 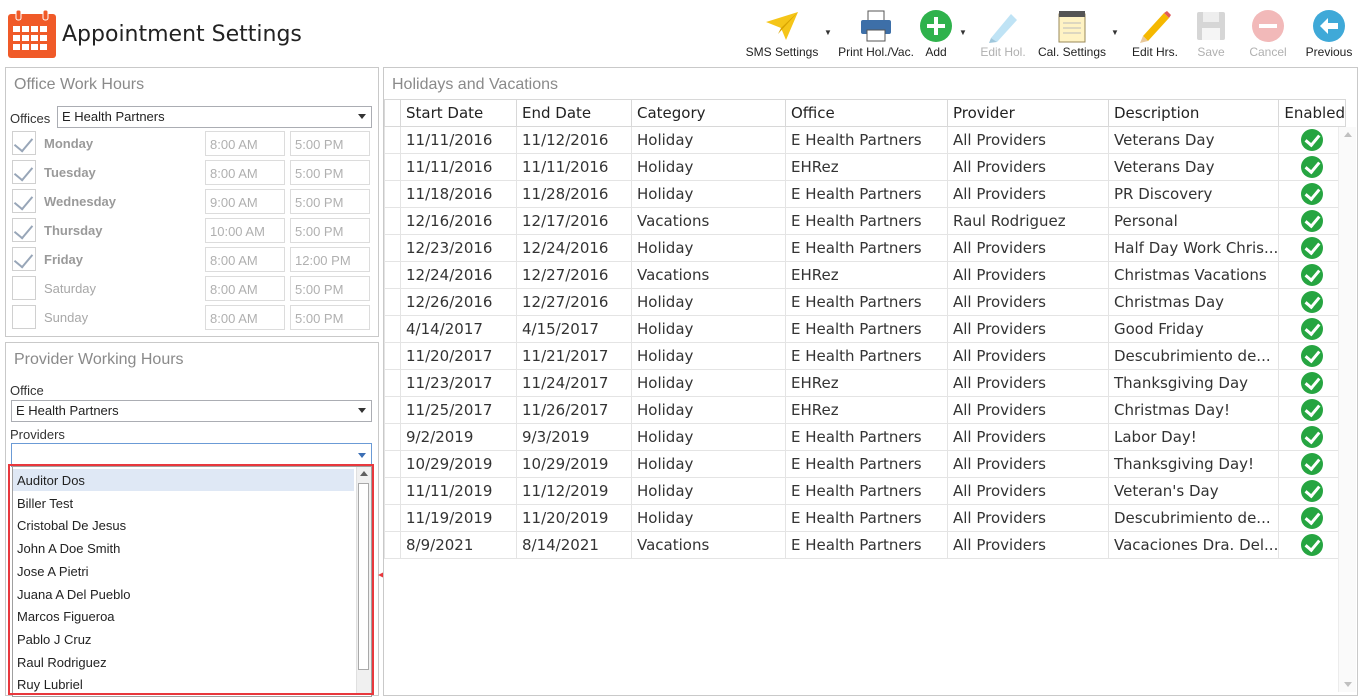 What do you see at coordinates (963, 32) in the screenshot?
I see `add-dropdown-icon: ▼` at bounding box center [963, 32].